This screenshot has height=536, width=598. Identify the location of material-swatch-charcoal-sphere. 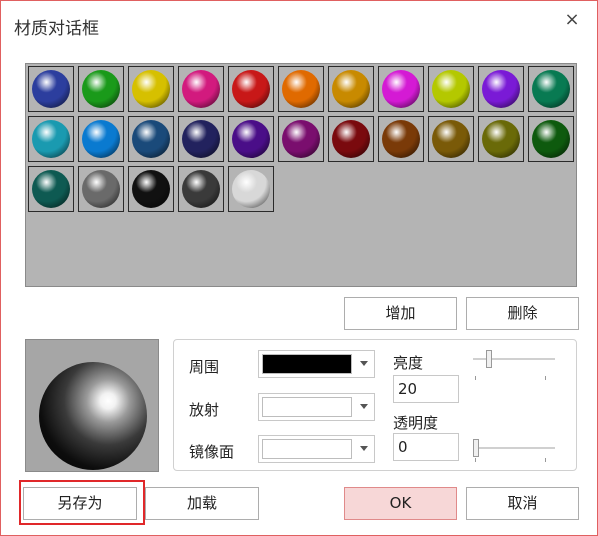
(201, 189).